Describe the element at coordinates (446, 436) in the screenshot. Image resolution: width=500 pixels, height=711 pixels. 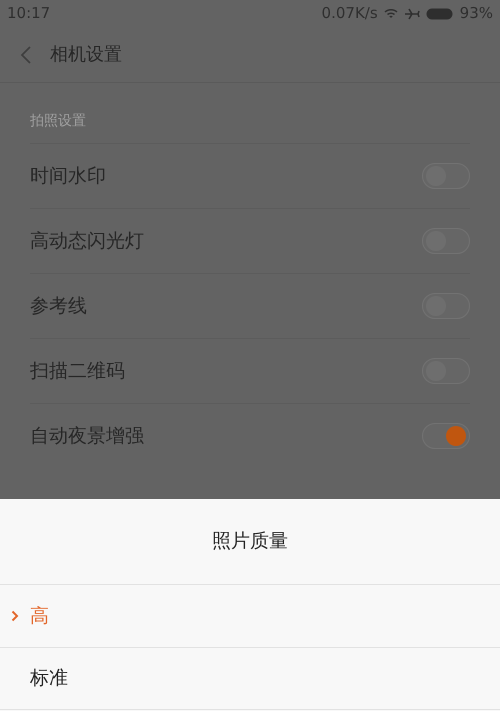
I see `toggle-switch` at that location.